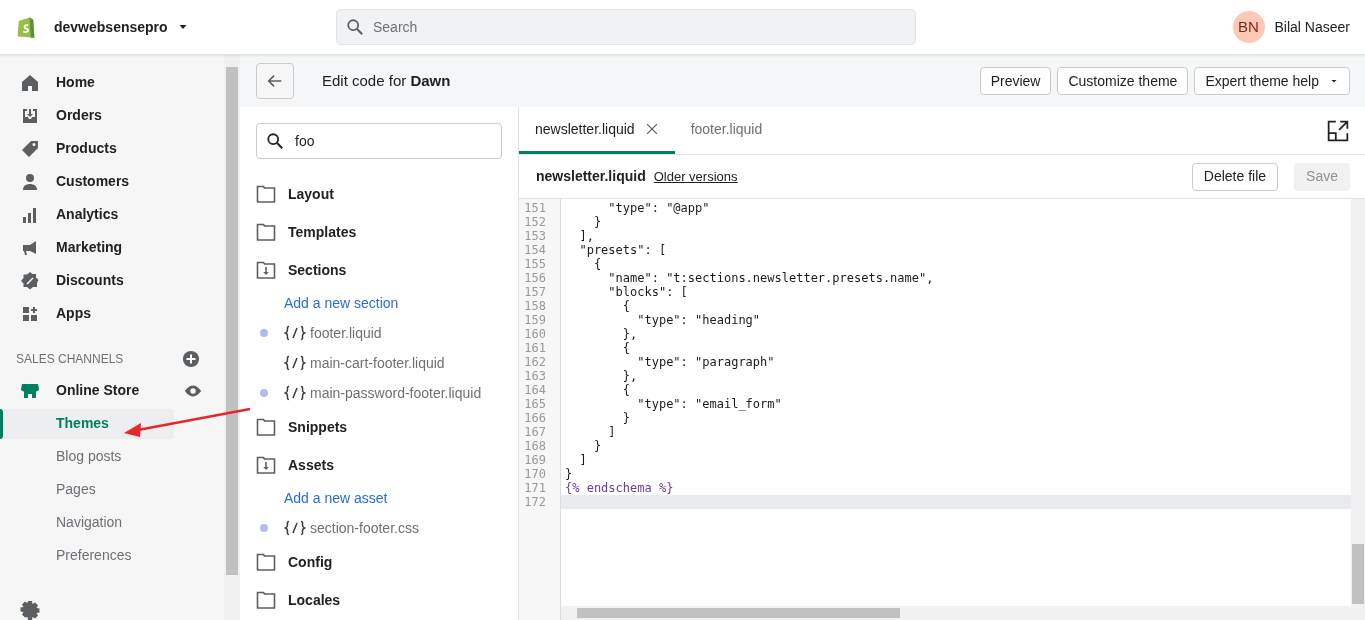  What do you see at coordinates (535, 222) in the screenshot?
I see `line-number: 152` at bounding box center [535, 222].